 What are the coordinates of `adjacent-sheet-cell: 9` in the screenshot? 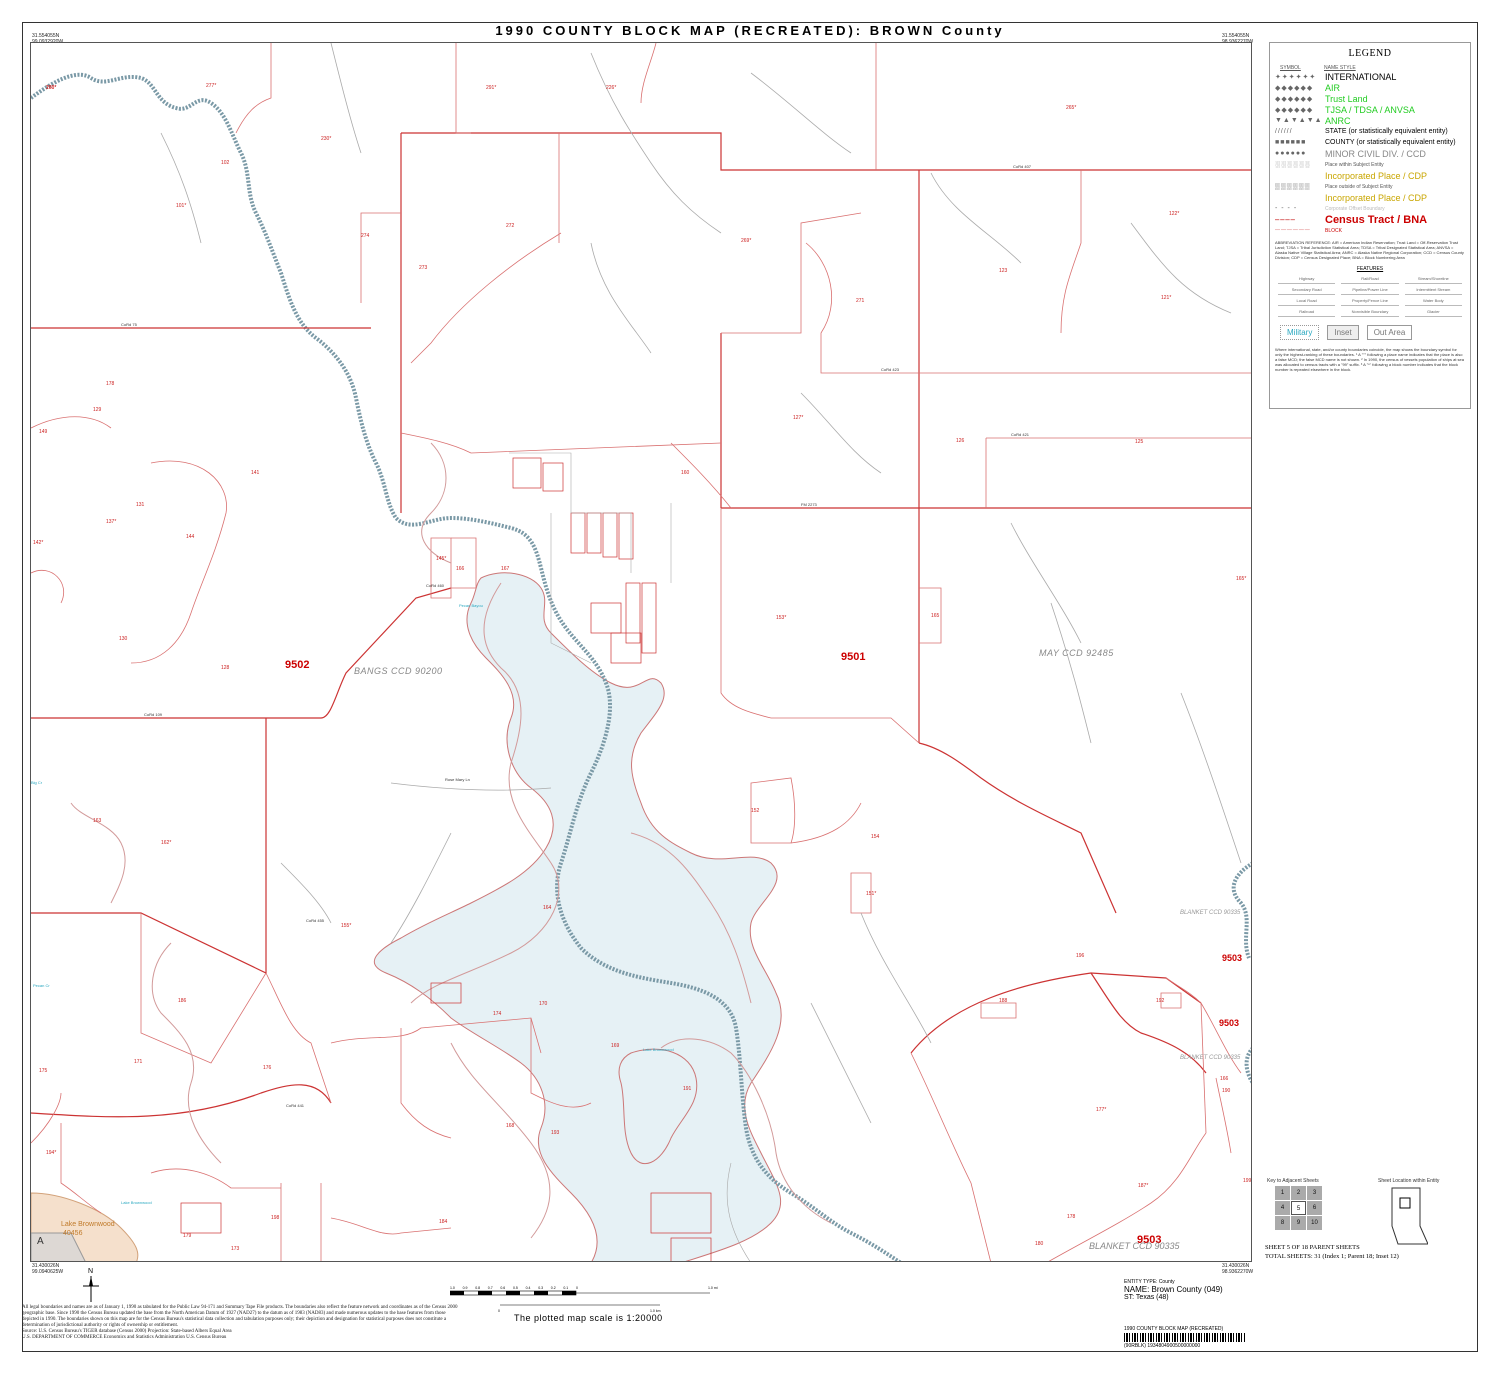 It's located at (1298, 1223).